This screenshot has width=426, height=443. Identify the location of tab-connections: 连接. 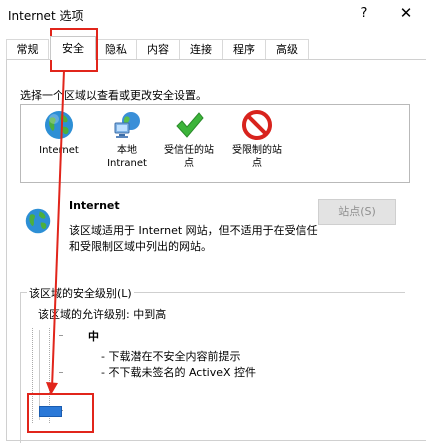
(201, 49).